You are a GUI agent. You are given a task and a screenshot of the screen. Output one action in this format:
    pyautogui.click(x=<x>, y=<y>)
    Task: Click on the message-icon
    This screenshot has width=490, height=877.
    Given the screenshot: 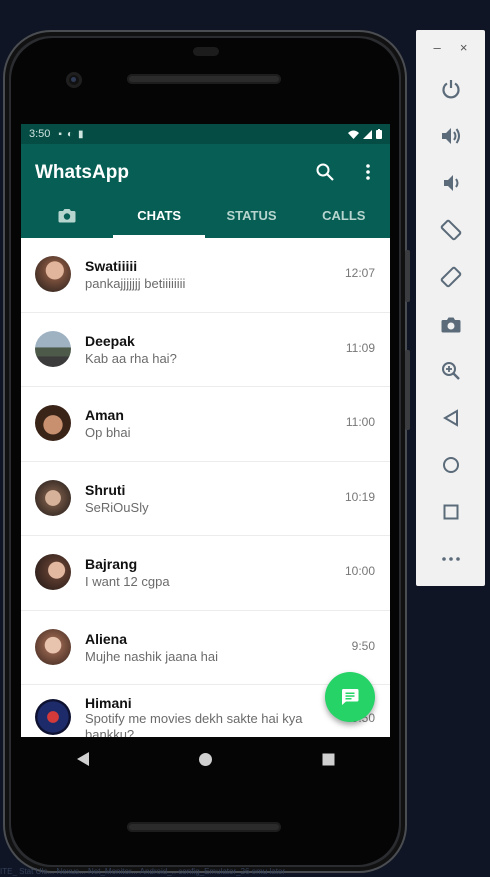 What is the action you would take?
    pyautogui.click(x=350, y=697)
    